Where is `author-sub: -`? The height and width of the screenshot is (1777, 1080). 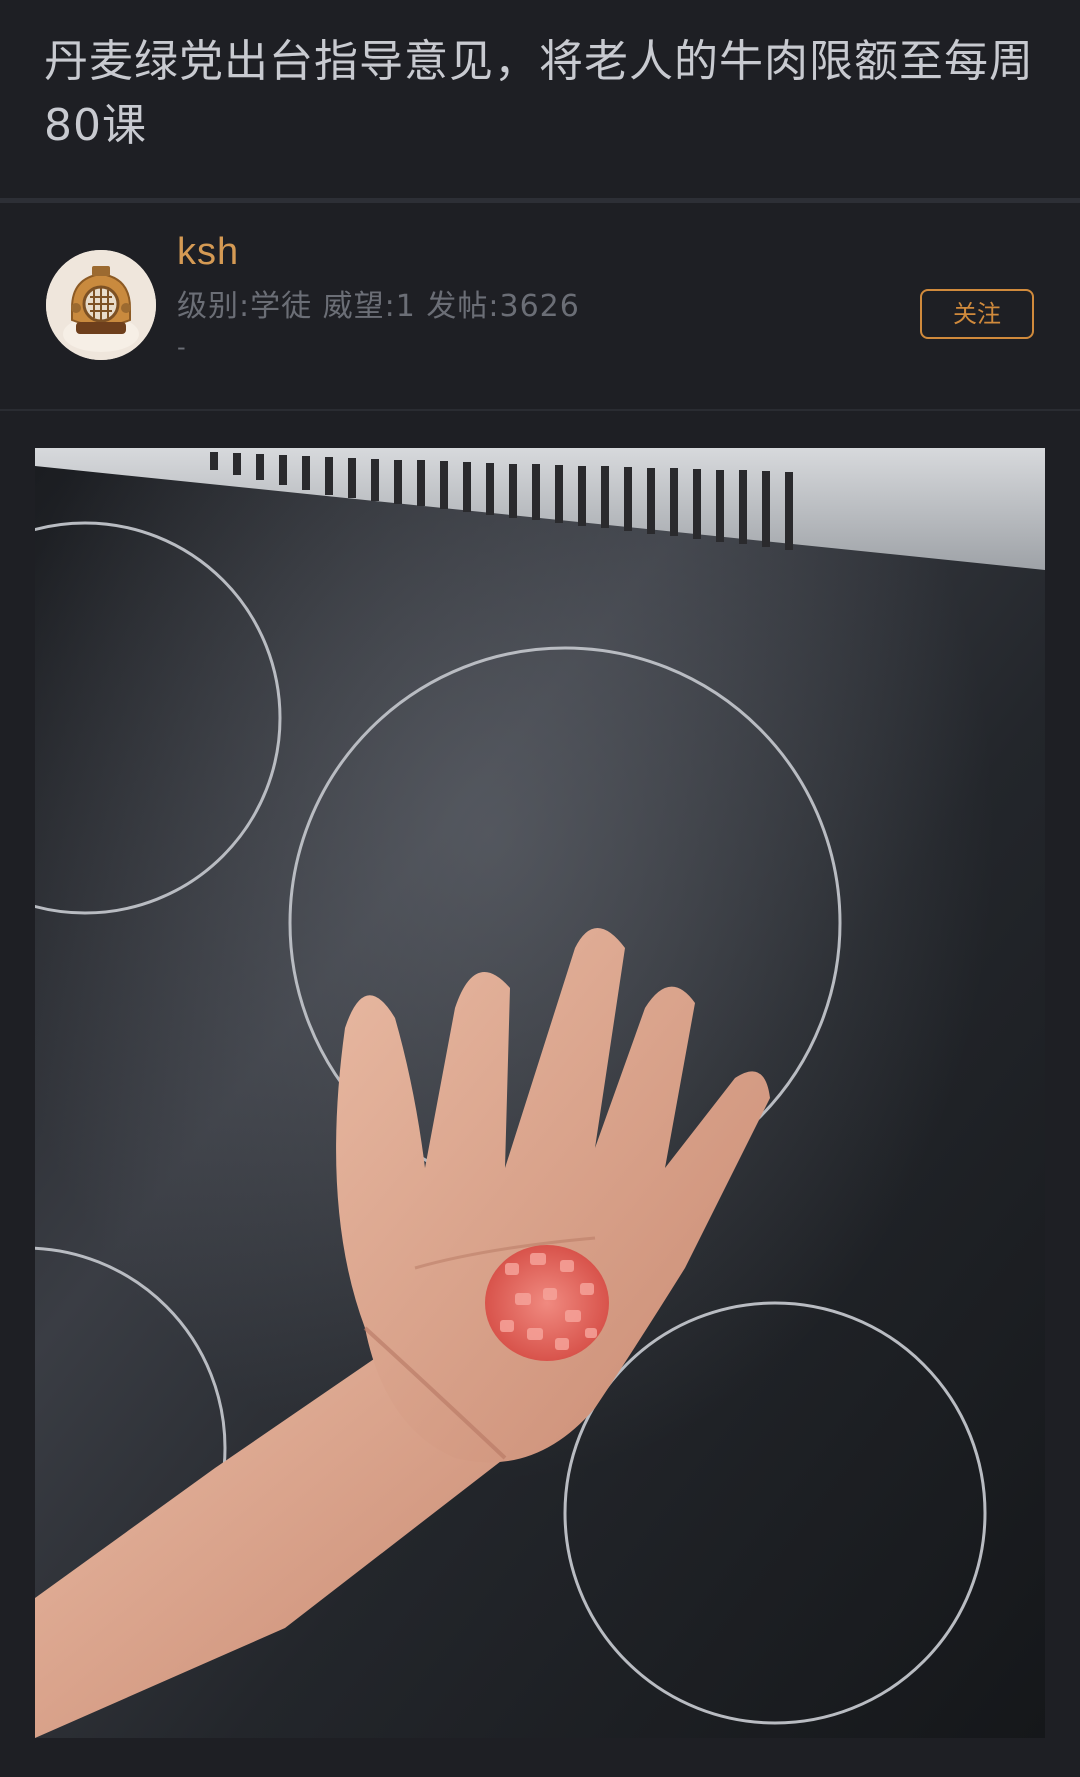 author-sub: - is located at coordinates (181, 347).